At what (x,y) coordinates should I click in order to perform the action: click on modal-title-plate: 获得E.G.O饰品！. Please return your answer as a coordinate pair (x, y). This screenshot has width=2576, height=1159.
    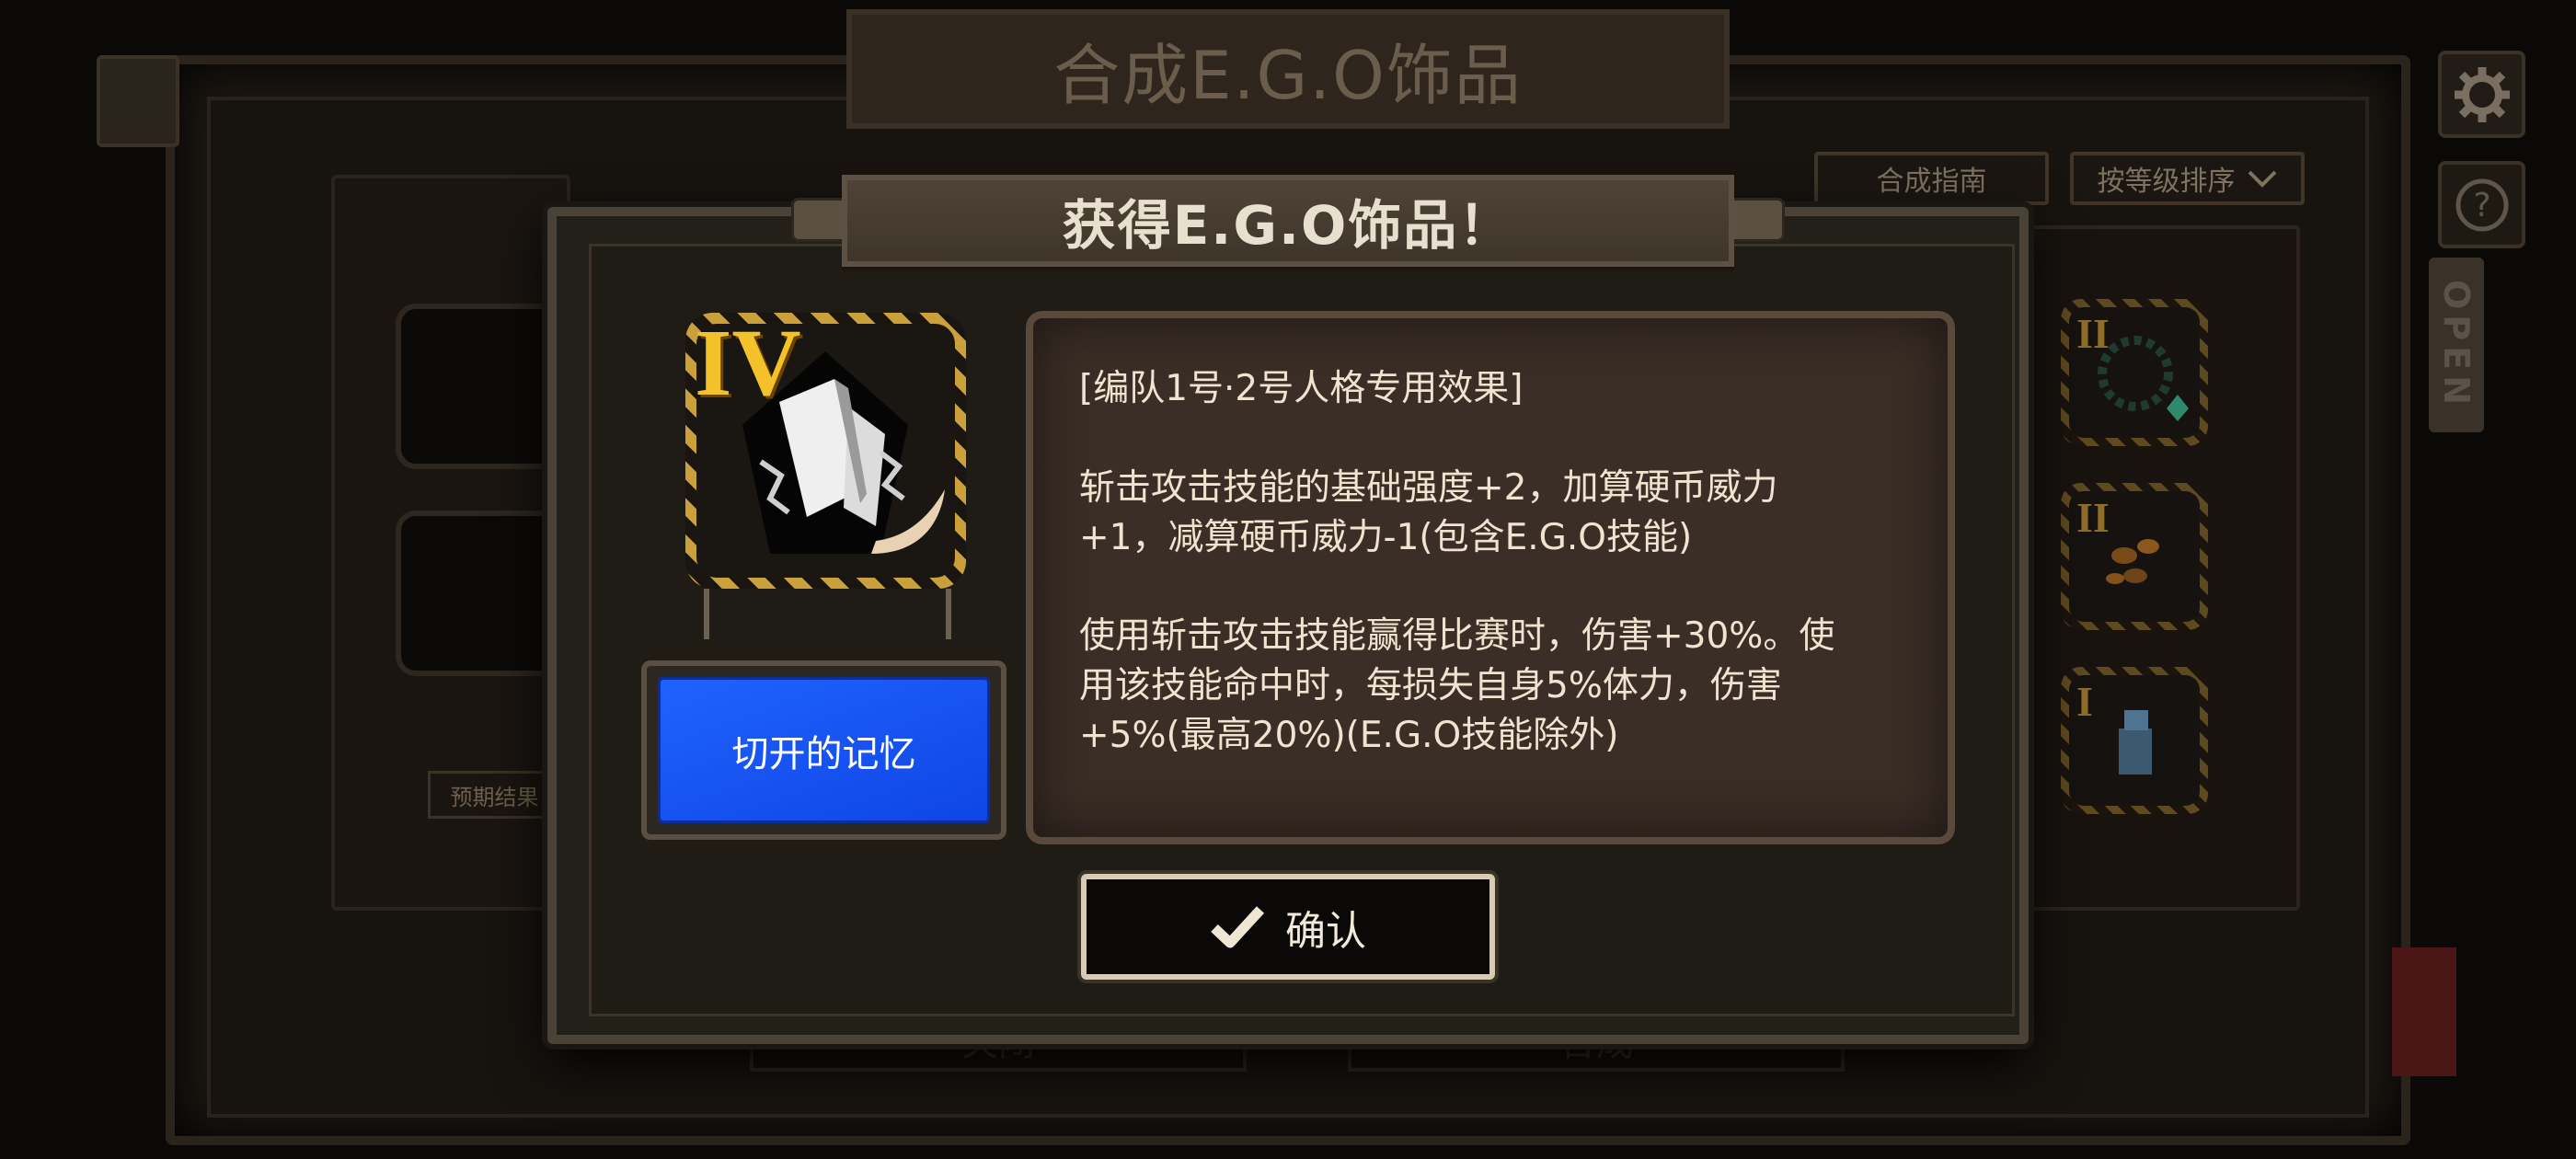
    Looking at the image, I should click on (1288, 221).